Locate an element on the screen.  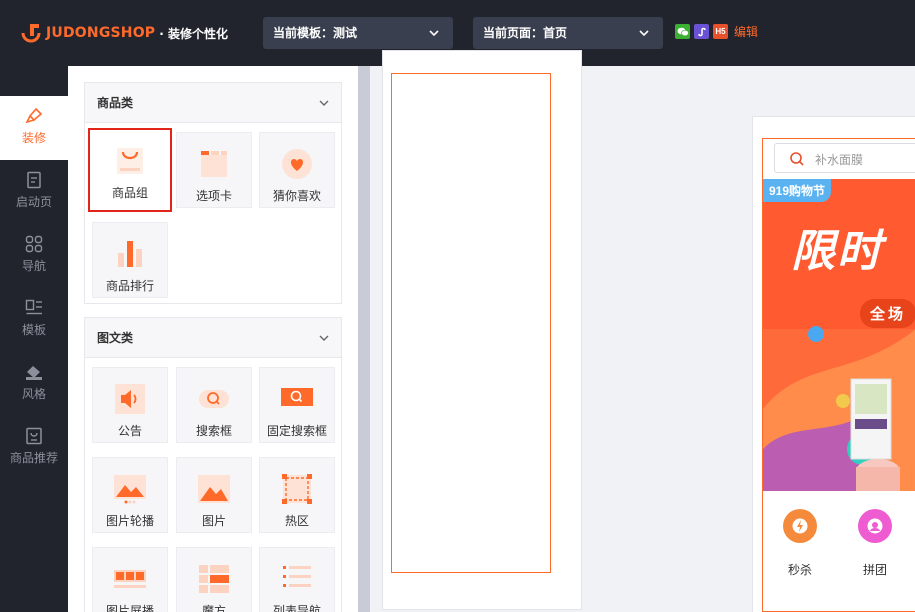
tile-label: 固定搜索框 is located at coordinates (296, 431).